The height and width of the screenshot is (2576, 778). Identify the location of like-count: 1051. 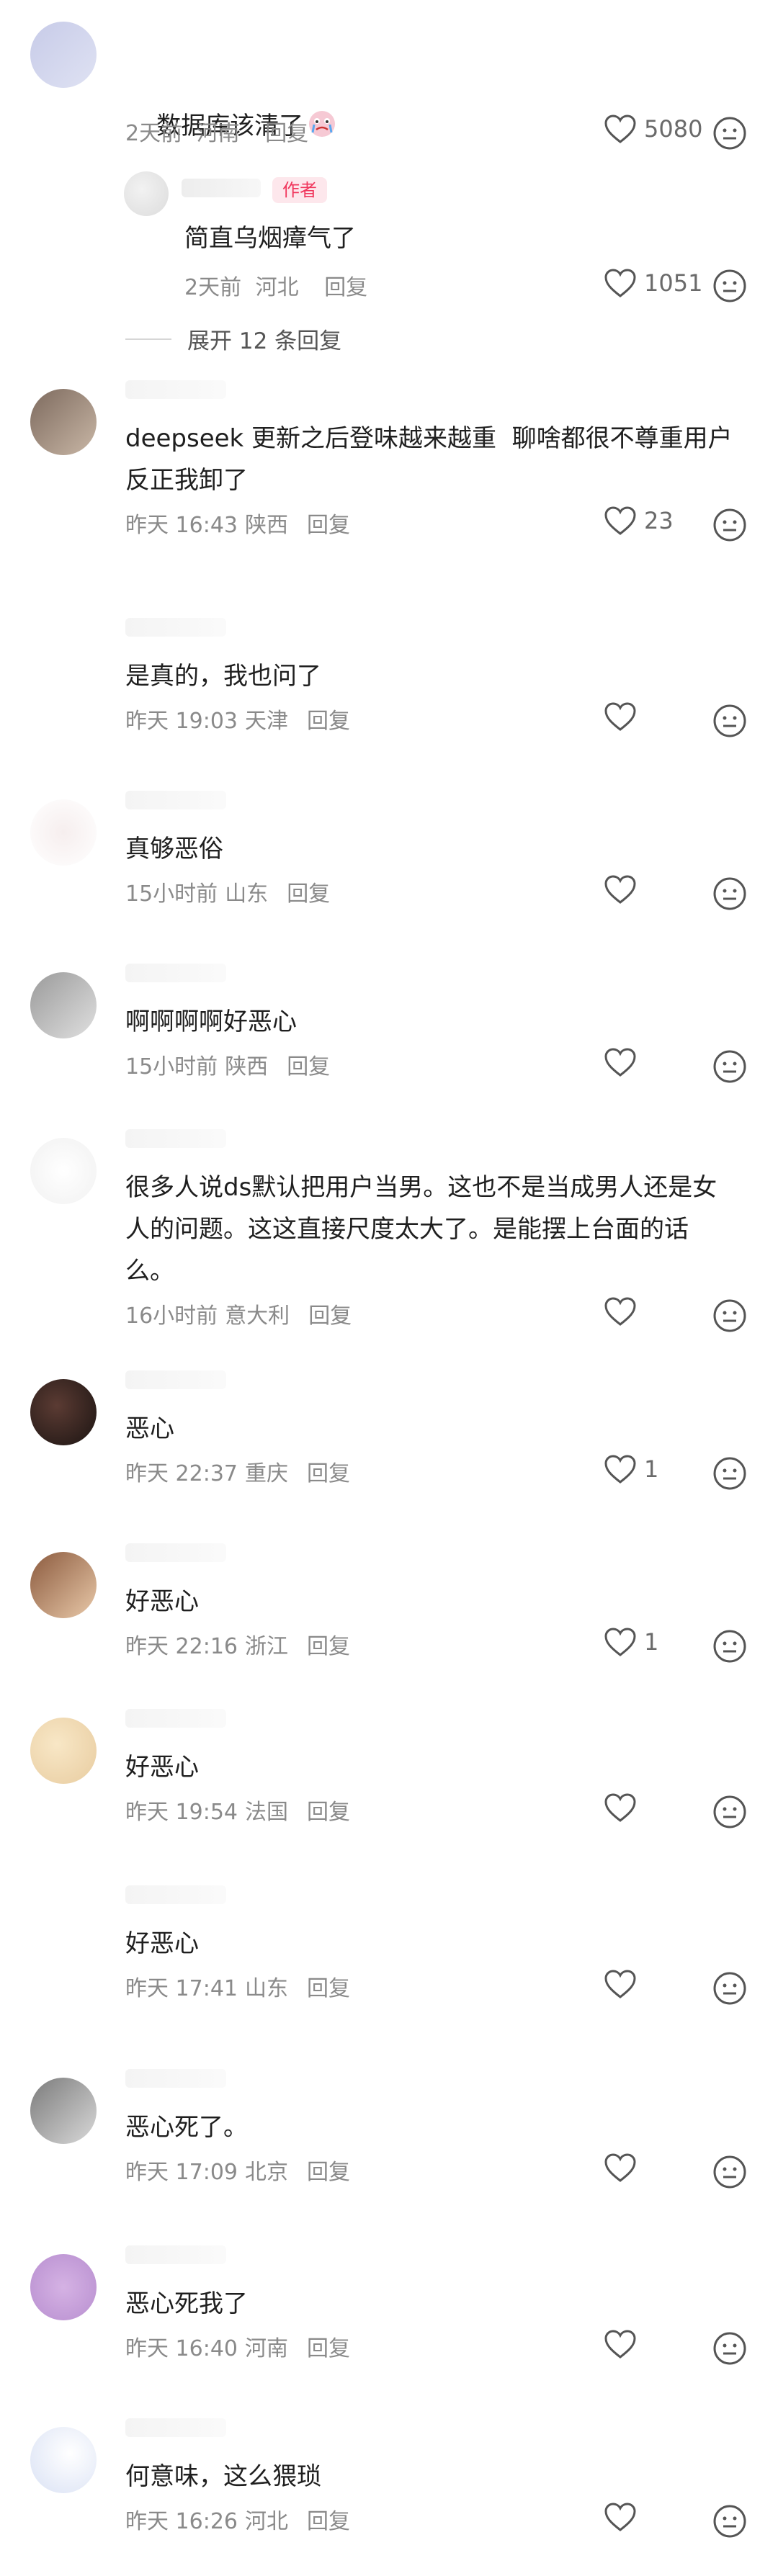
(673, 283).